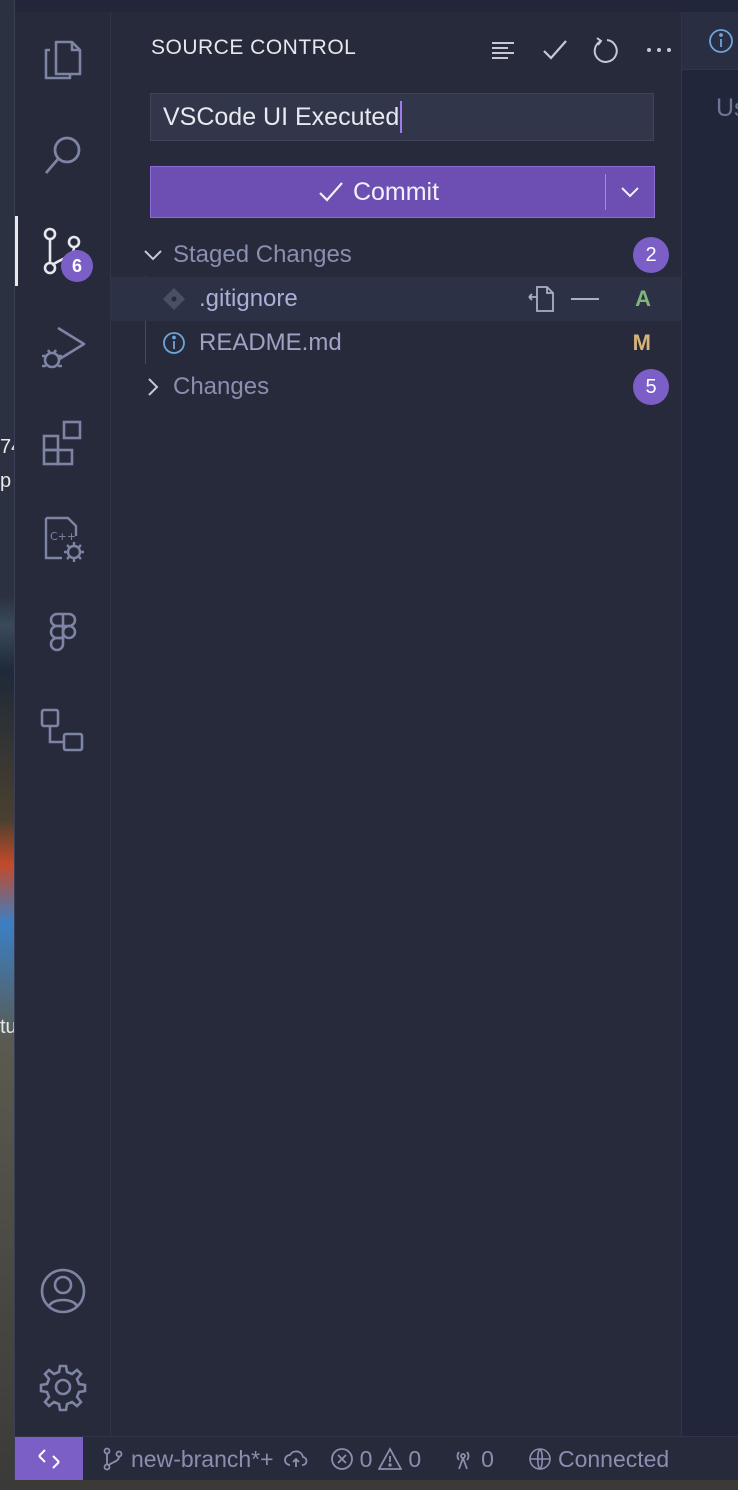 Image resolution: width=738 pixels, height=1490 pixels. I want to click on chevron-right-icon, so click(153, 387).